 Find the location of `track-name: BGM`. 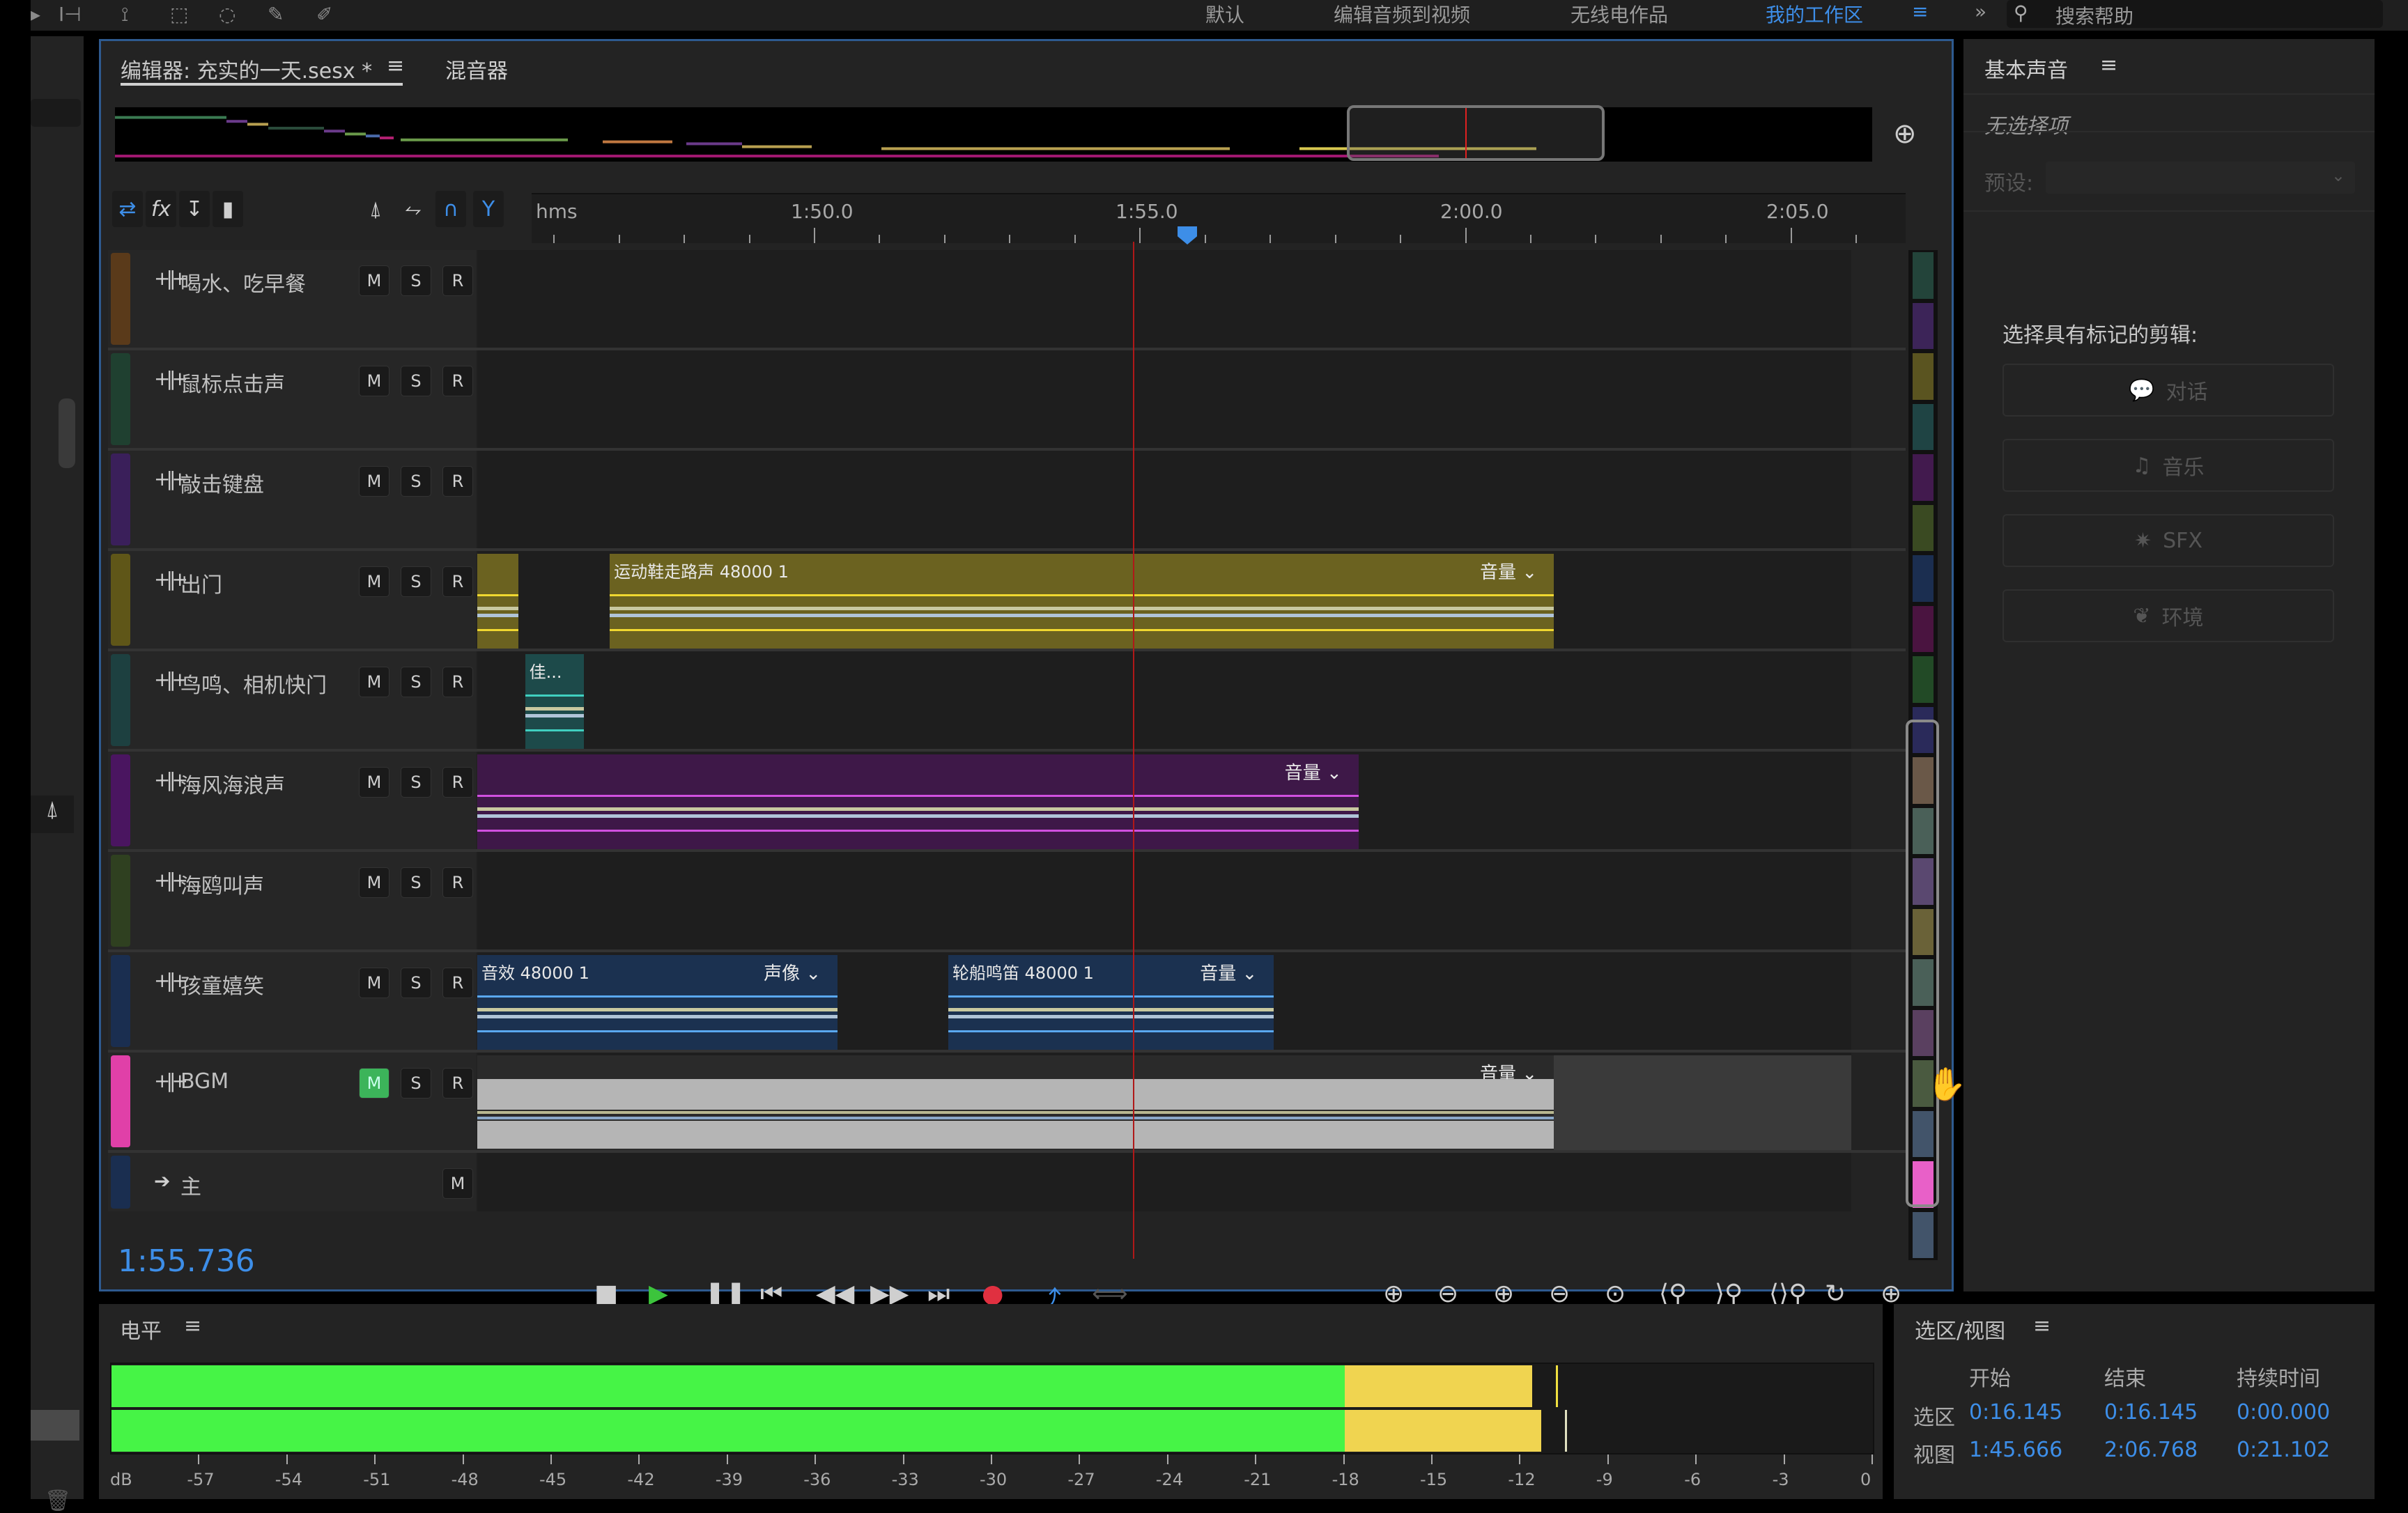

track-name: BGM is located at coordinates (204, 1081).